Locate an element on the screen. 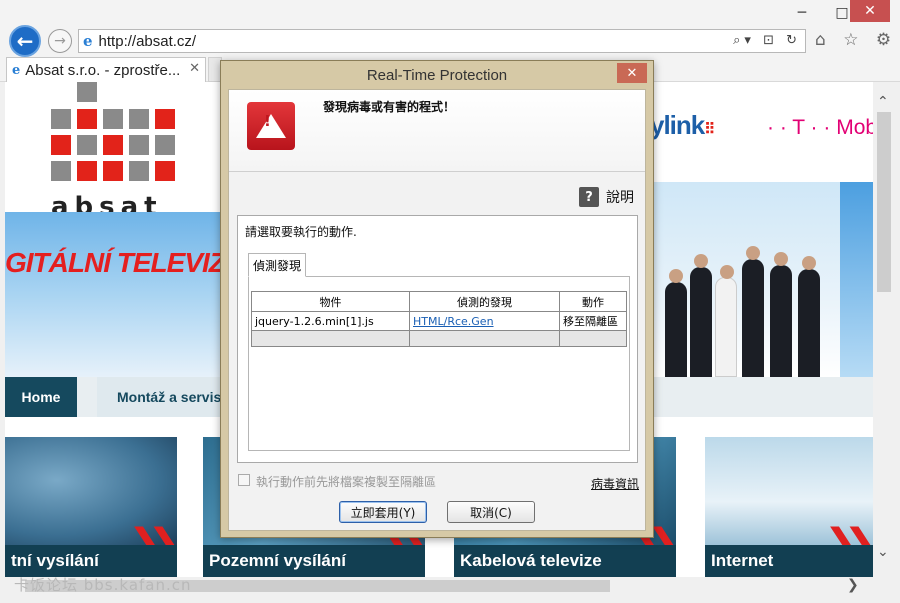 Image resolution: width=900 pixels, height=603 pixels. apply-now-button: 立即套用(Y) is located at coordinates (383, 512).